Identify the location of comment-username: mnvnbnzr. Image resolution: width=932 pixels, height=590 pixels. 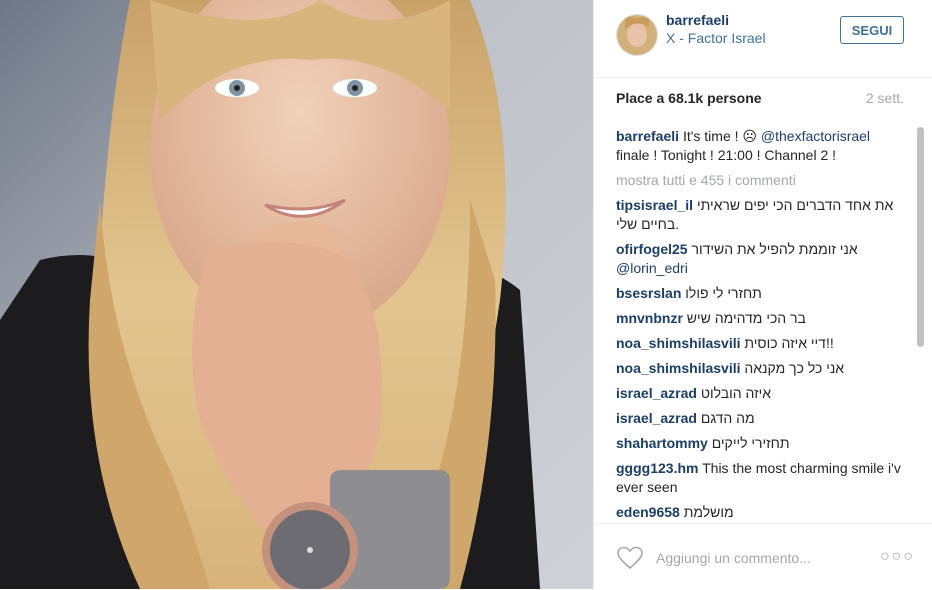
(649, 318).